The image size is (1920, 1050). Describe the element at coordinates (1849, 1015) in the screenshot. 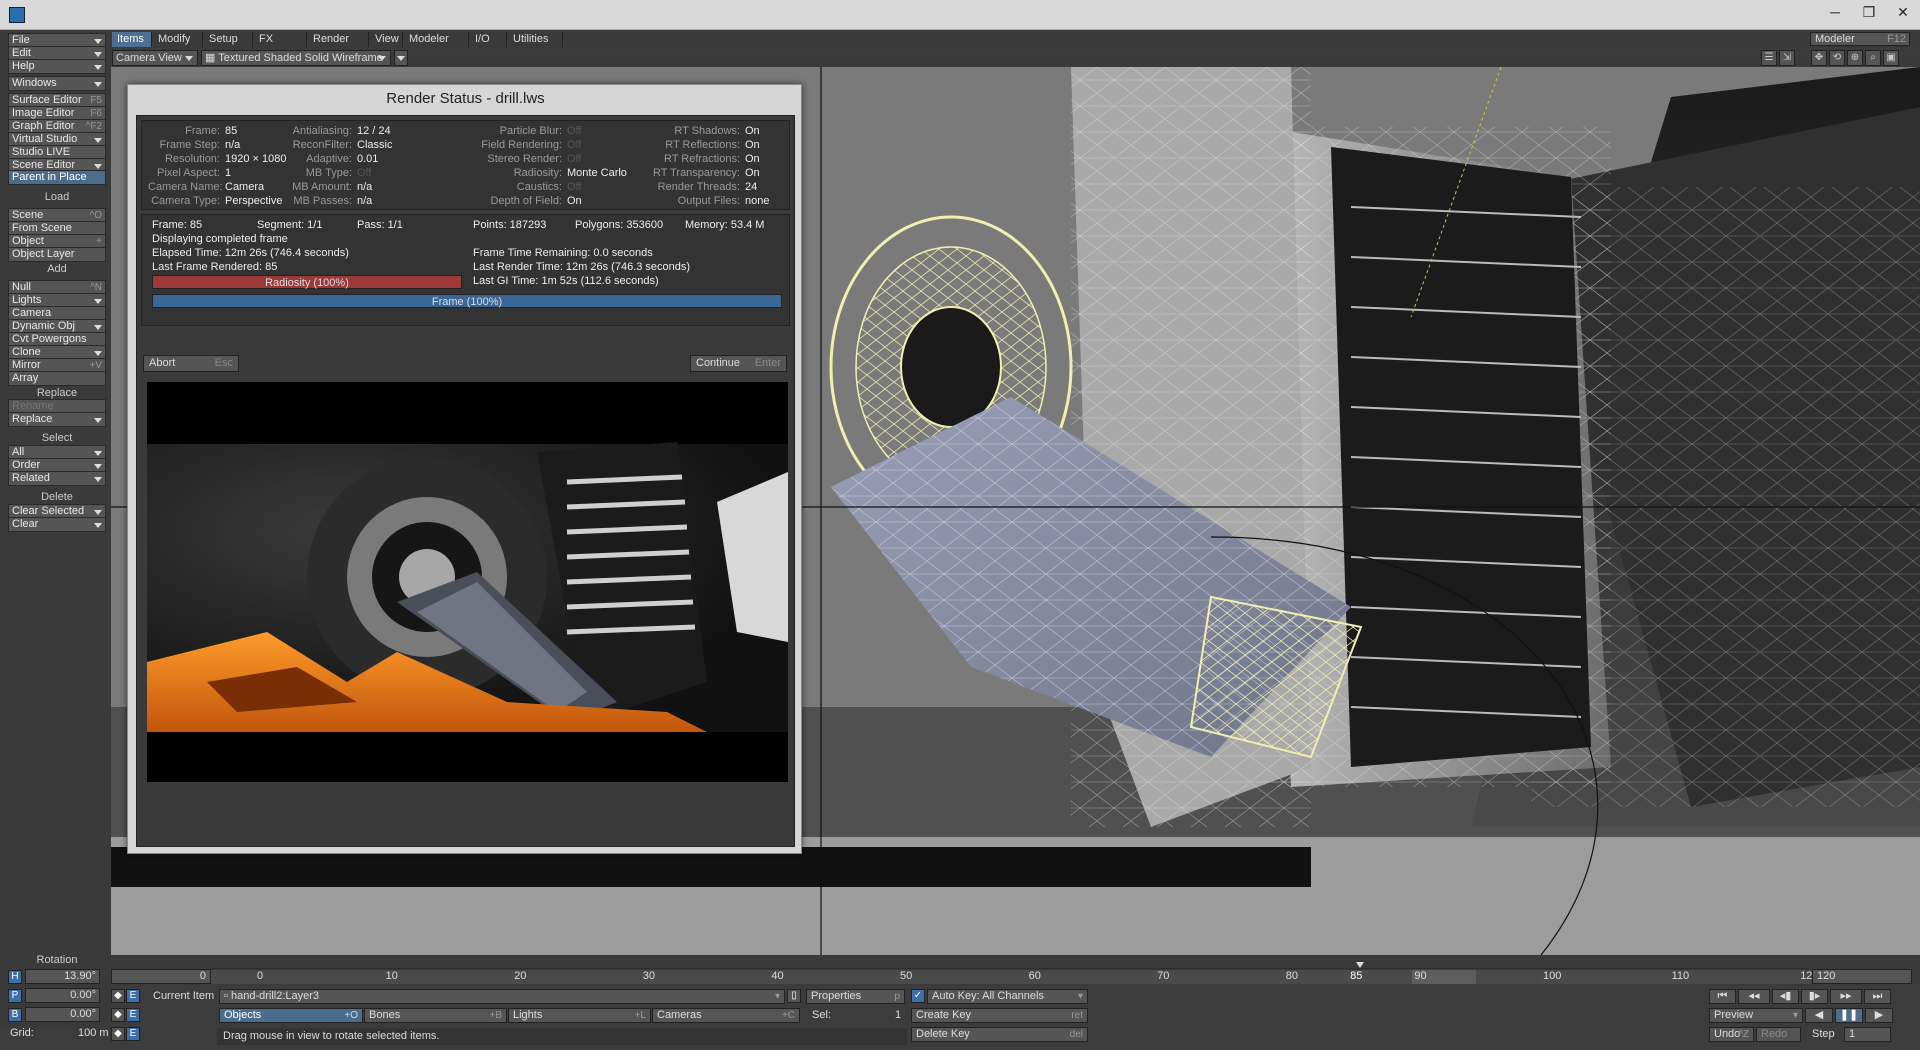

I see `pause-icon: ❚❚` at that location.